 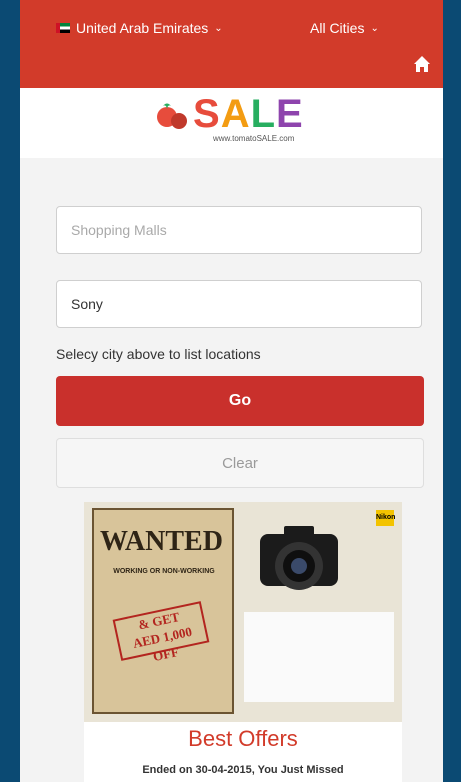 I want to click on poster-subtitle: WORKING OR NON-WORKING, so click(x=164, y=571).